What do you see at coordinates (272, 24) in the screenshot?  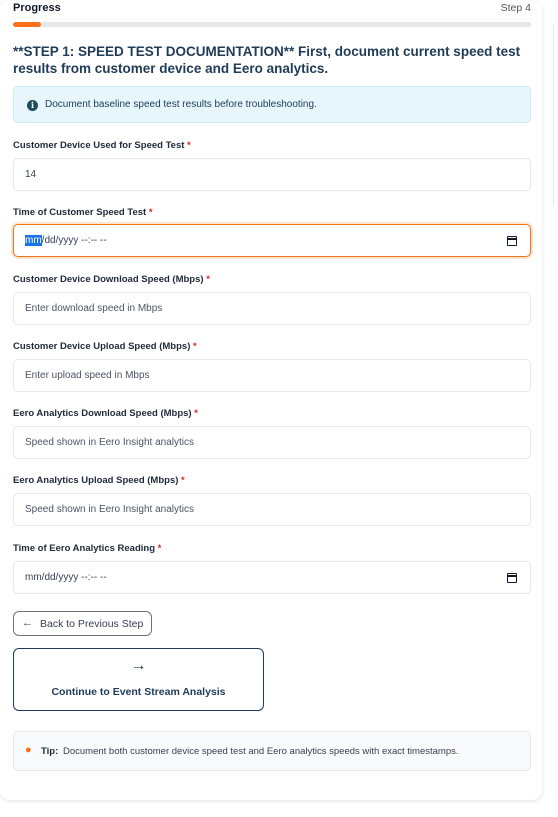 I see `progress-bar` at bounding box center [272, 24].